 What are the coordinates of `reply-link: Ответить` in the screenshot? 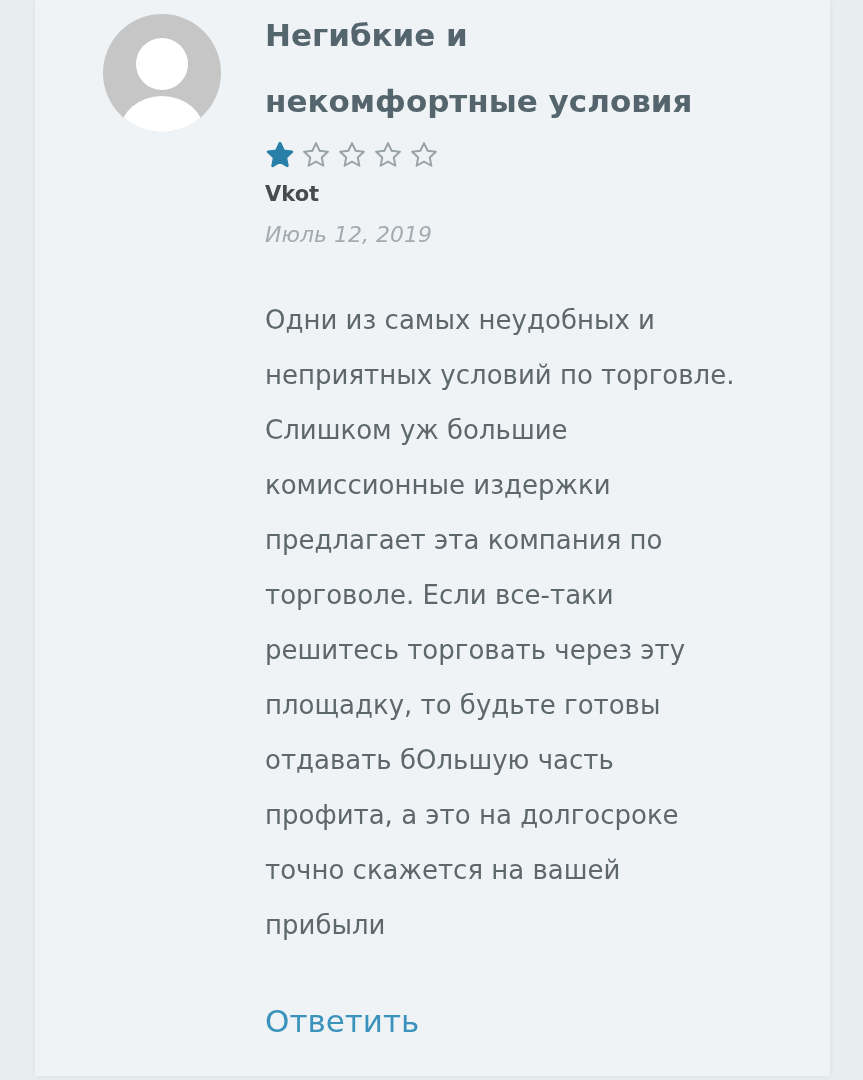 It's located at (342, 1021).